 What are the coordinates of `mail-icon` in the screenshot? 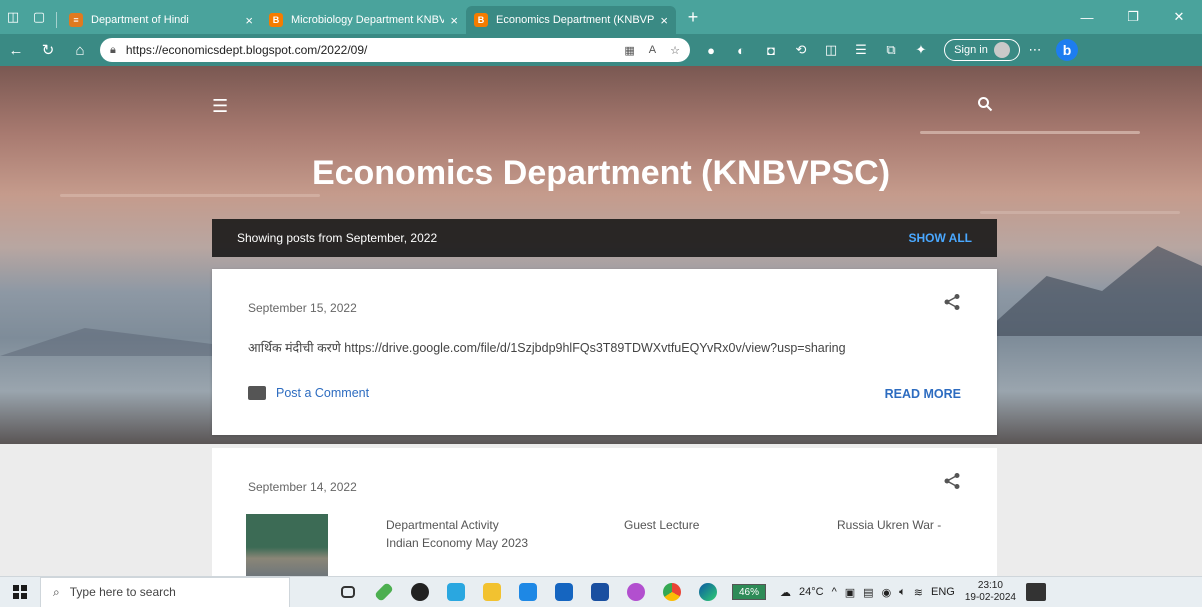 It's located at (564, 592).